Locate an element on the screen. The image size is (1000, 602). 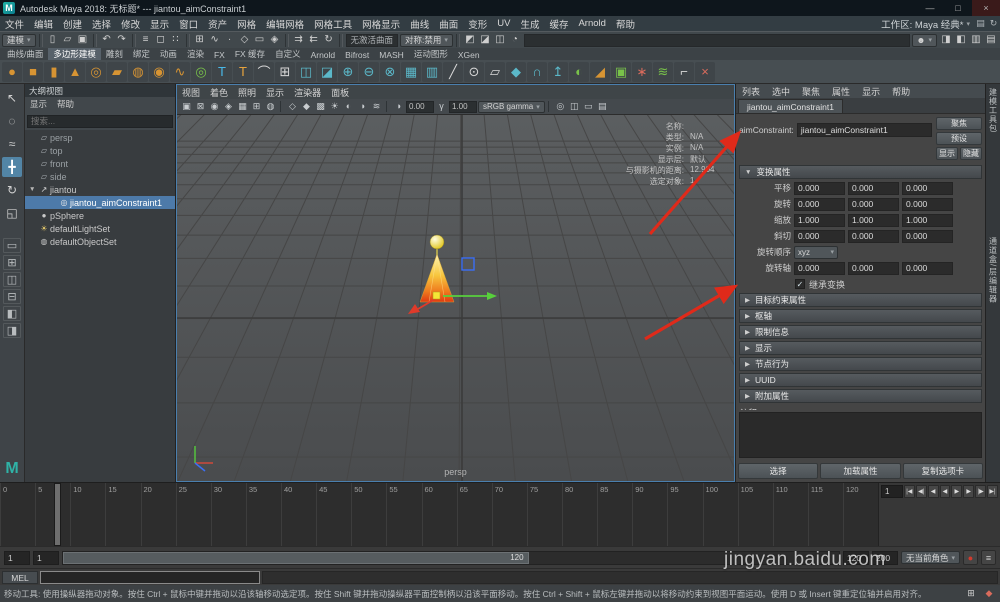
move-tool: ╋ is located at coordinates (12, 167).